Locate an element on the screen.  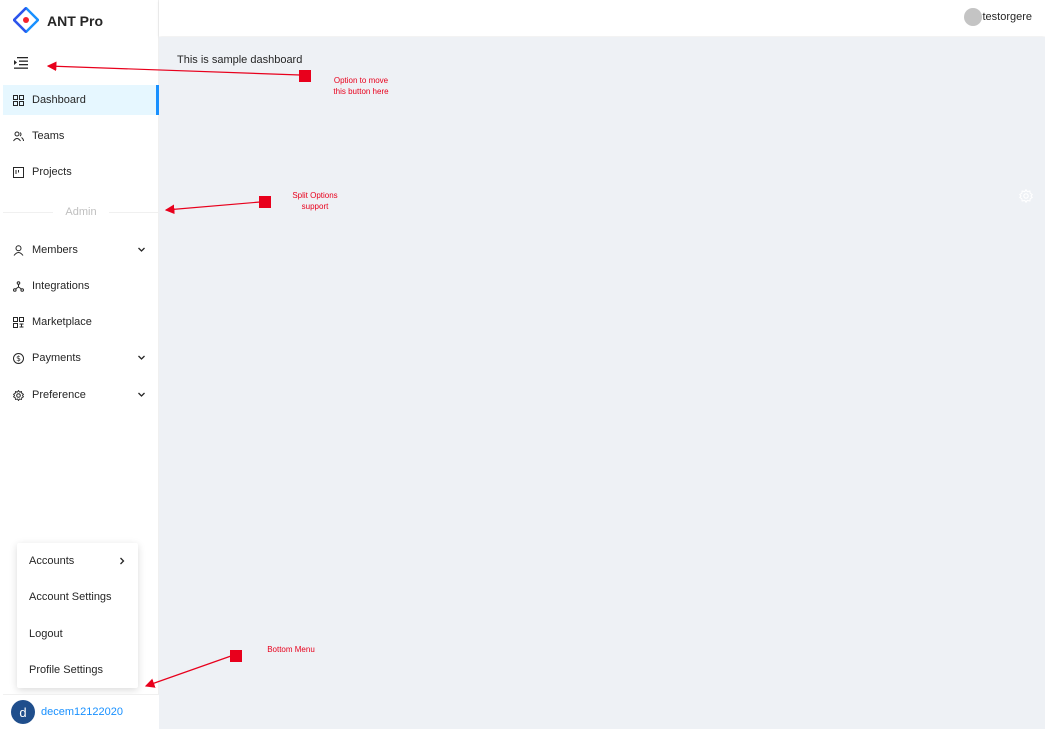
bottom-menu-item-logout: Logout is located at coordinates (77, 634).